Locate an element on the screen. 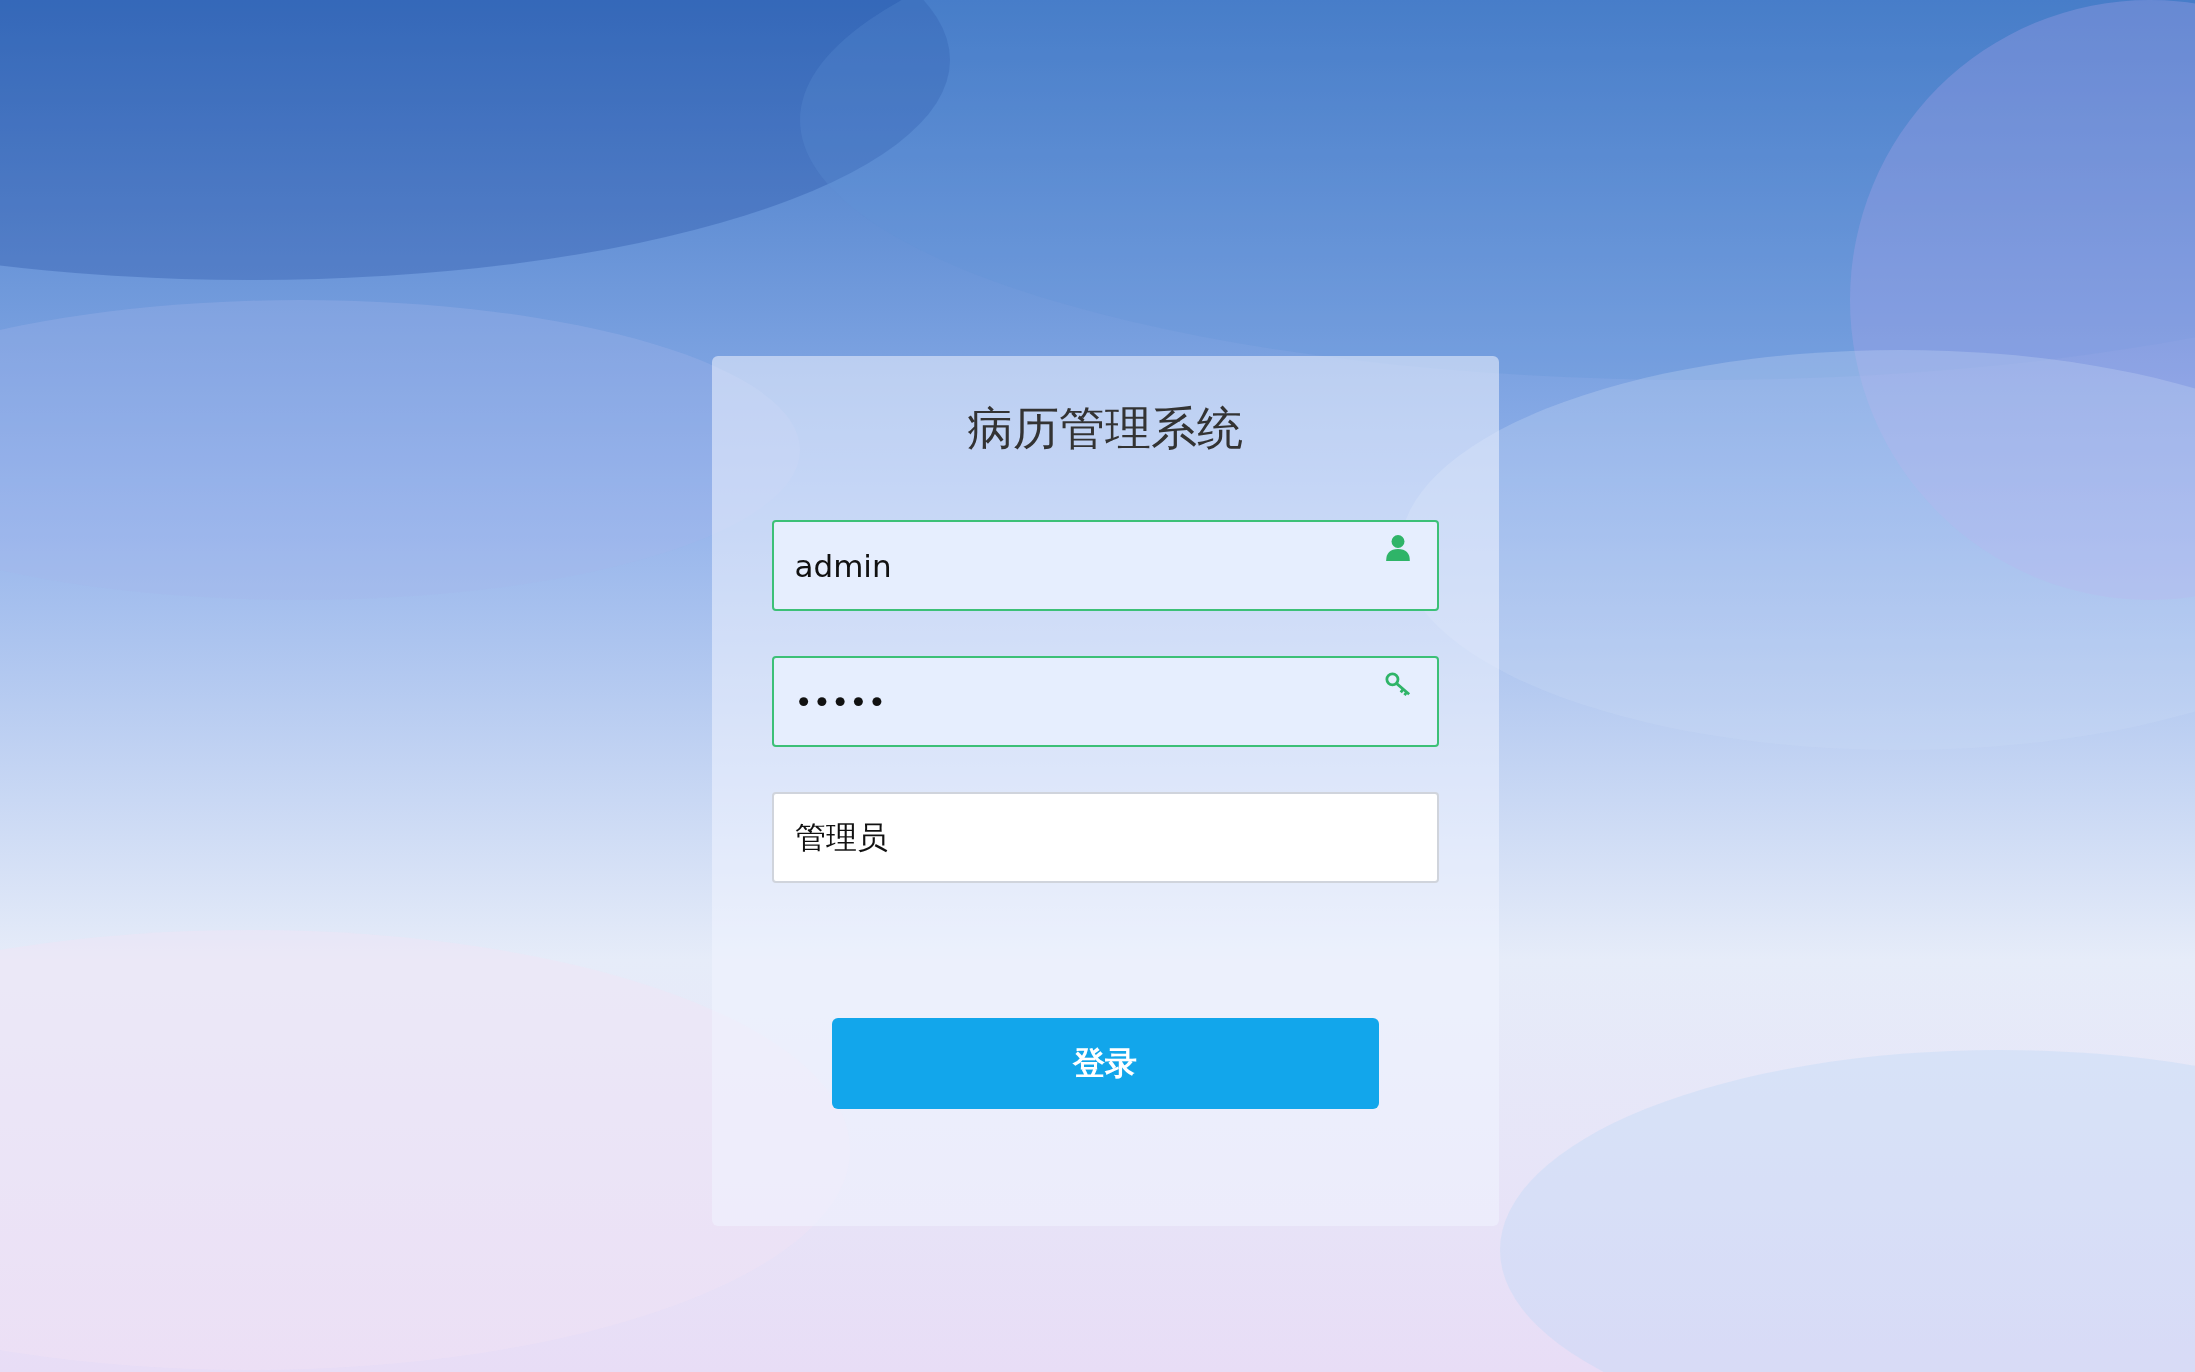 This screenshot has height=1372, width=2195. app-title: 病历管理系统 is located at coordinates (1105, 428).